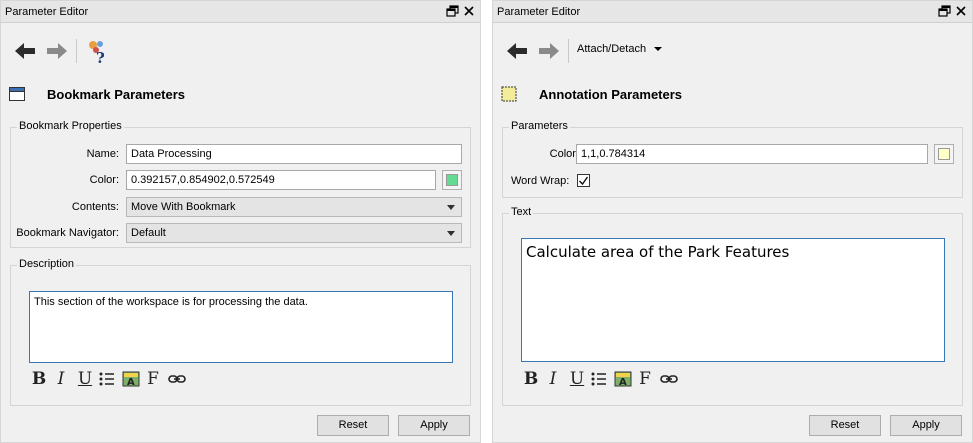 This screenshot has width=973, height=443. I want to click on annotation-icon, so click(509, 94).